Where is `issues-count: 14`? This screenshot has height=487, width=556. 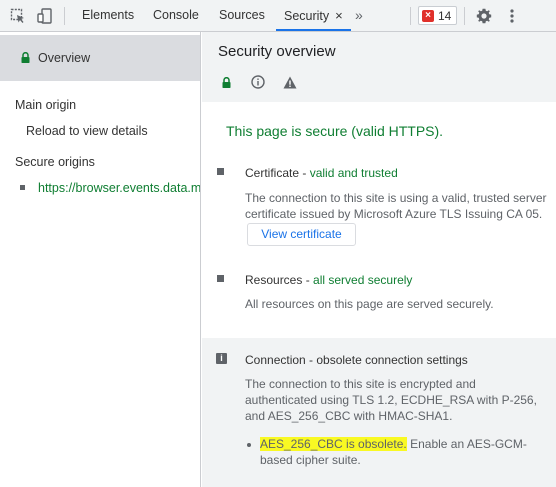 issues-count: 14 is located at coordinates (445, 15).